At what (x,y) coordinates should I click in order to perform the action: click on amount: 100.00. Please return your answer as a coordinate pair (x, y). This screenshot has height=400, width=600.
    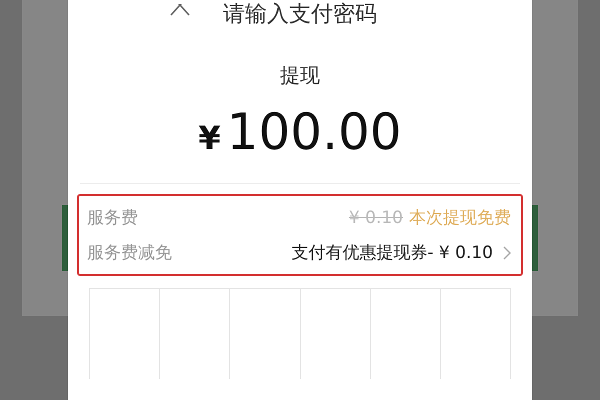
    Looking at the image, I should click on (314, 132).